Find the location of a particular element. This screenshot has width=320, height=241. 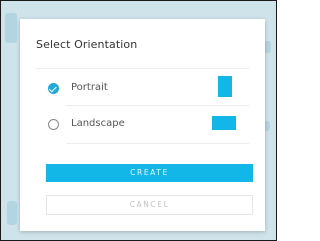

option-label-landscape: Landscape is located at coordinates (98, 123).